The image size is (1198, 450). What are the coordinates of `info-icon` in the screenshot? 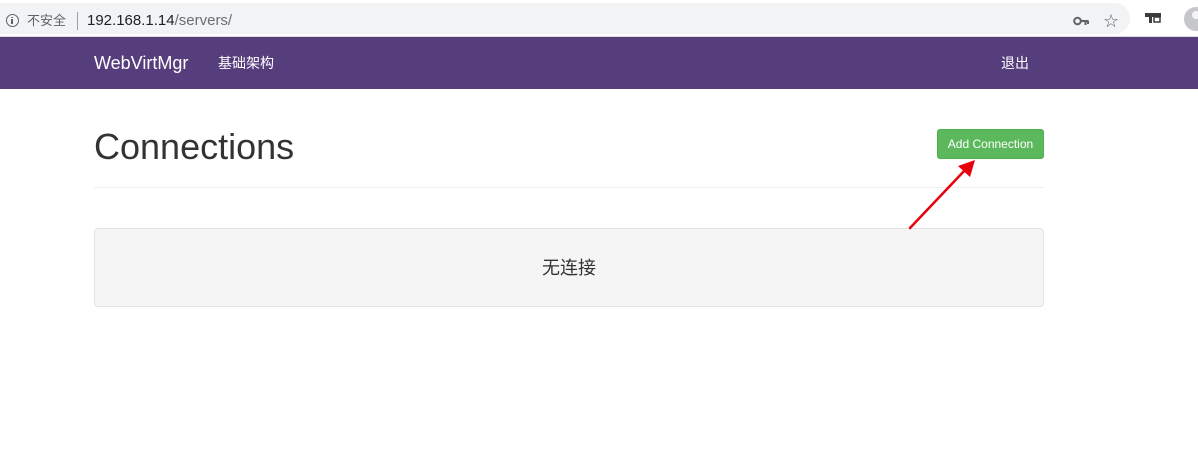 It's located at (12, 20).